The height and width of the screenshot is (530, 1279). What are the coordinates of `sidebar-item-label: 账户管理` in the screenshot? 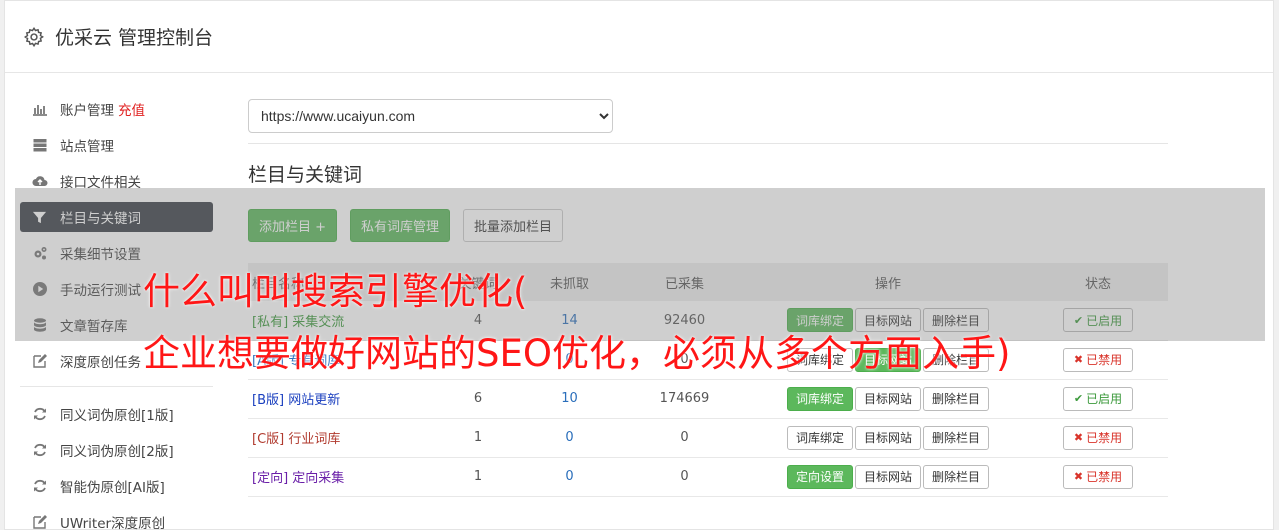 It's located at (87, 111).